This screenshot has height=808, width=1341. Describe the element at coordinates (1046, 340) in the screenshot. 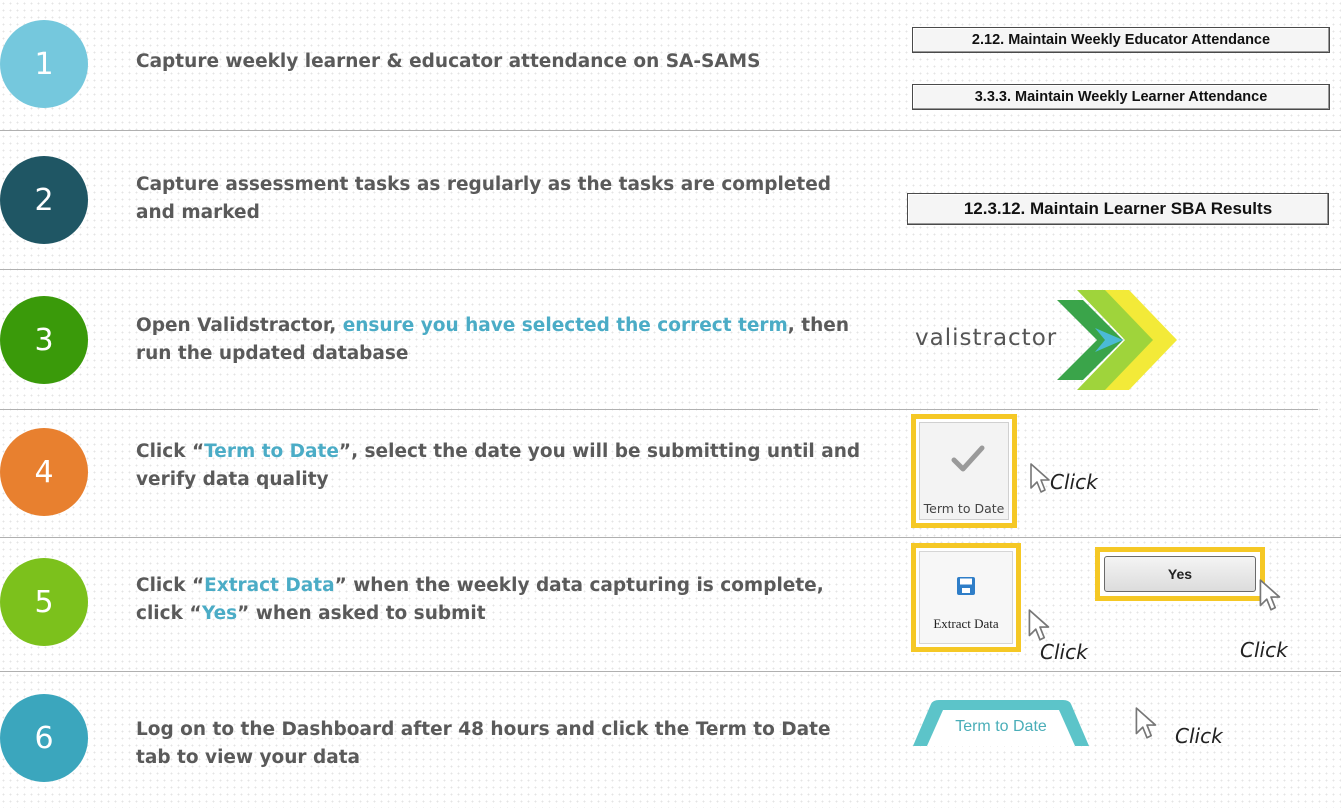

I see `valistractor-logo: valistractor` at that location.